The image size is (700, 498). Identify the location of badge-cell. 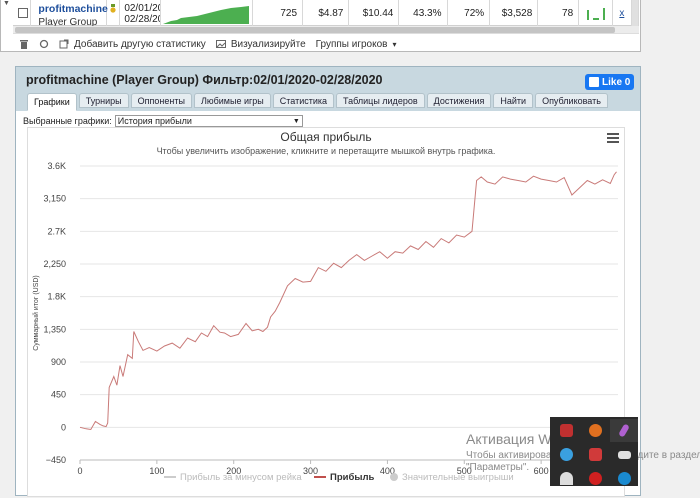
(114, 13).